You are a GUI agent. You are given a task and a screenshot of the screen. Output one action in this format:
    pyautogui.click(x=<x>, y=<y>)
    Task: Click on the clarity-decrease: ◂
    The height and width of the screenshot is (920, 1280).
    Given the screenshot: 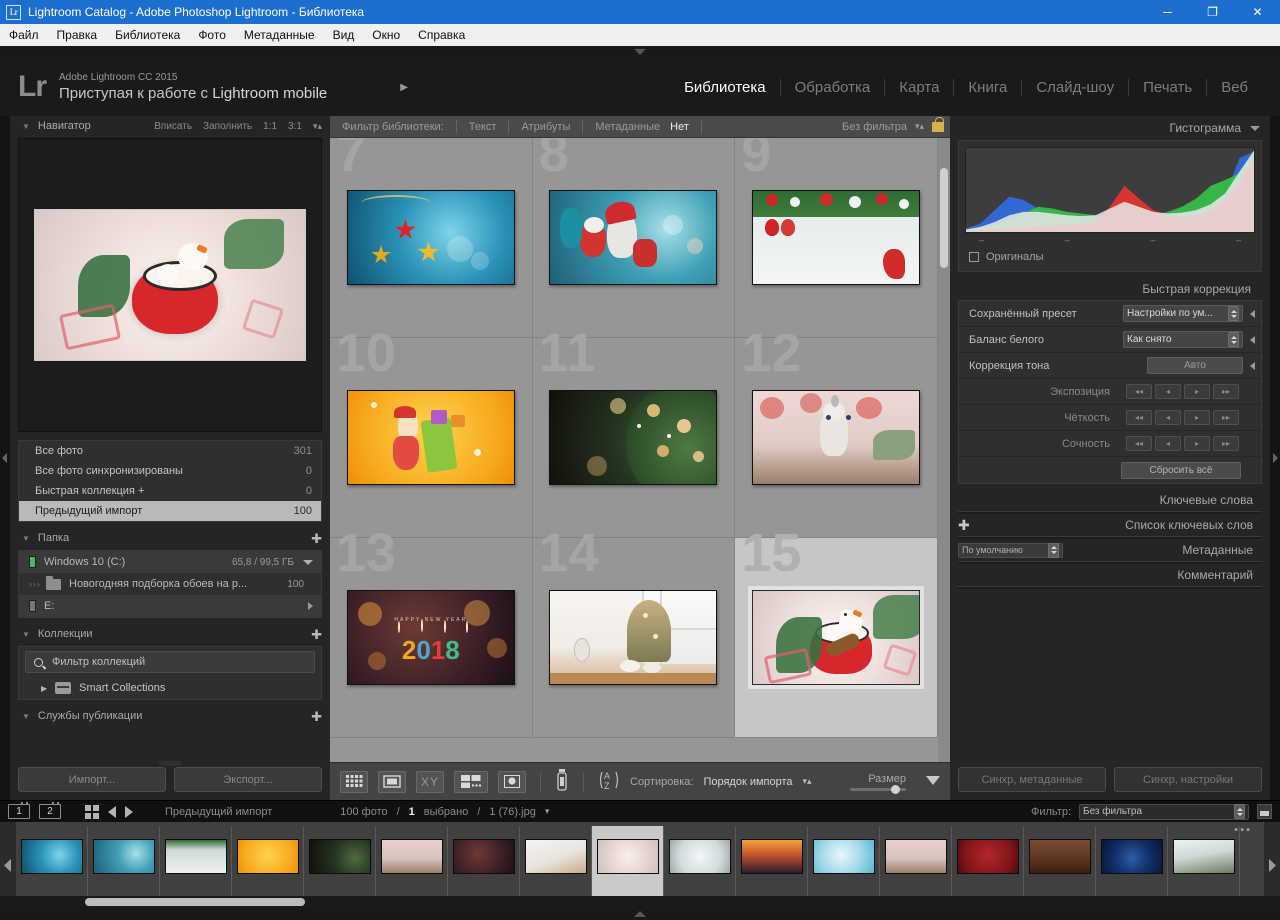 What is the action you would take?
    pyautogui.click(x=1168, y=417)
    